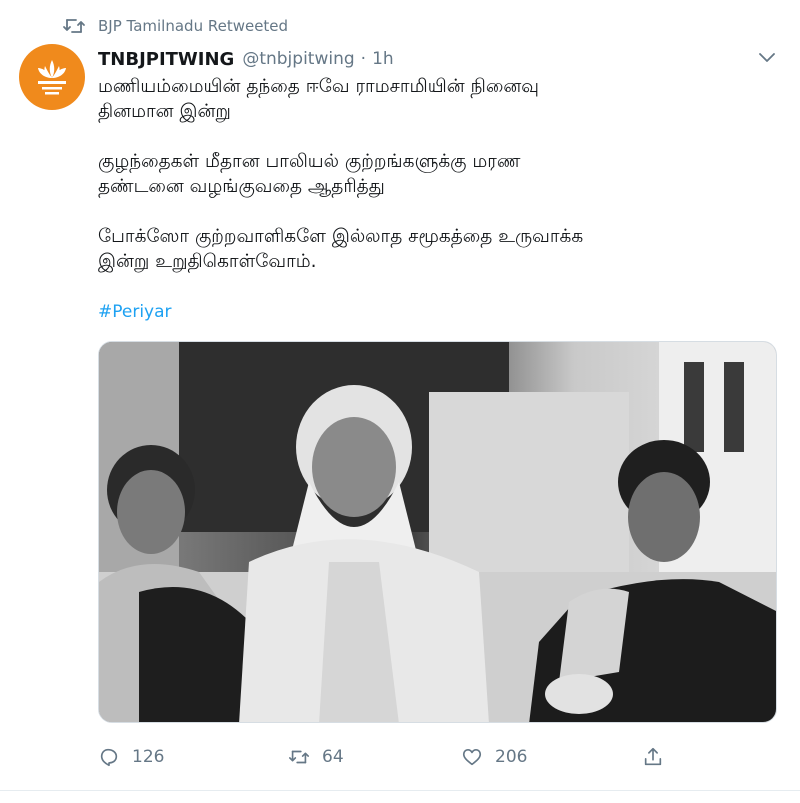 Image resolution: width=800 pixels, height=803 pixels. I want to click on share-icon, so click(653, 756).